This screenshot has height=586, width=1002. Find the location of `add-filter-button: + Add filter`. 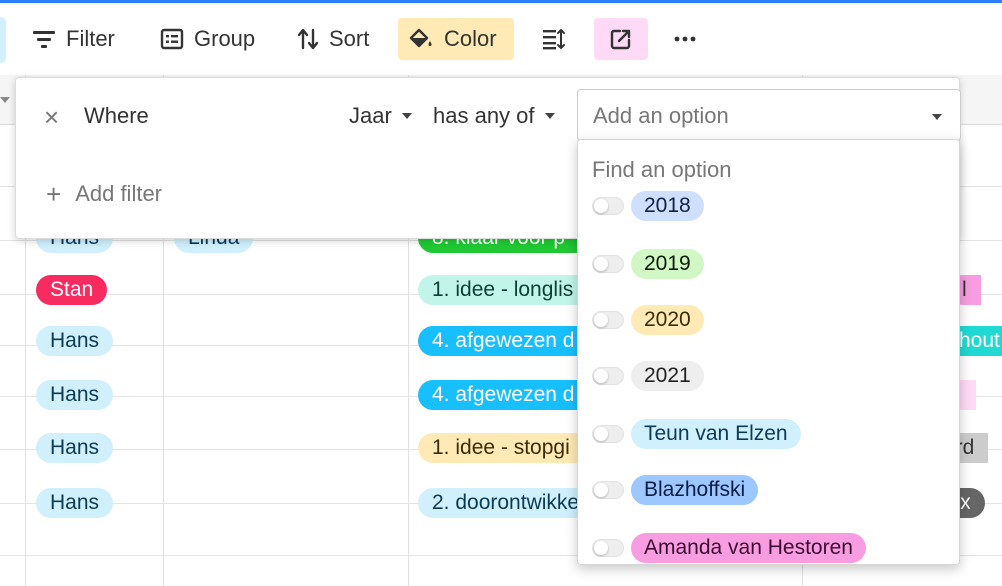

add-filter-button: + Add filter is located at coordinates (104, 194).